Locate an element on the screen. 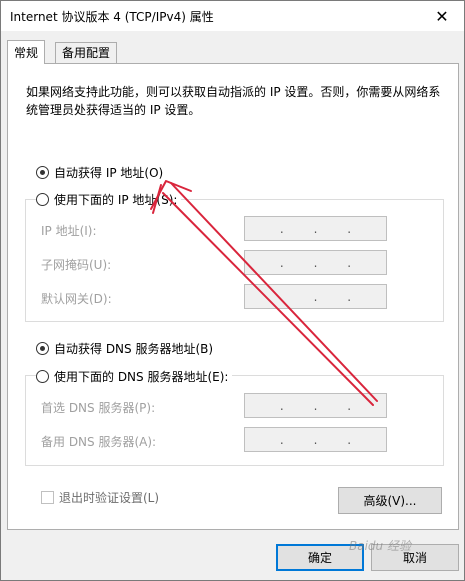  manual-ip-option: 使用下面的 IP 地址(S): is located at coordinates (109, 199).